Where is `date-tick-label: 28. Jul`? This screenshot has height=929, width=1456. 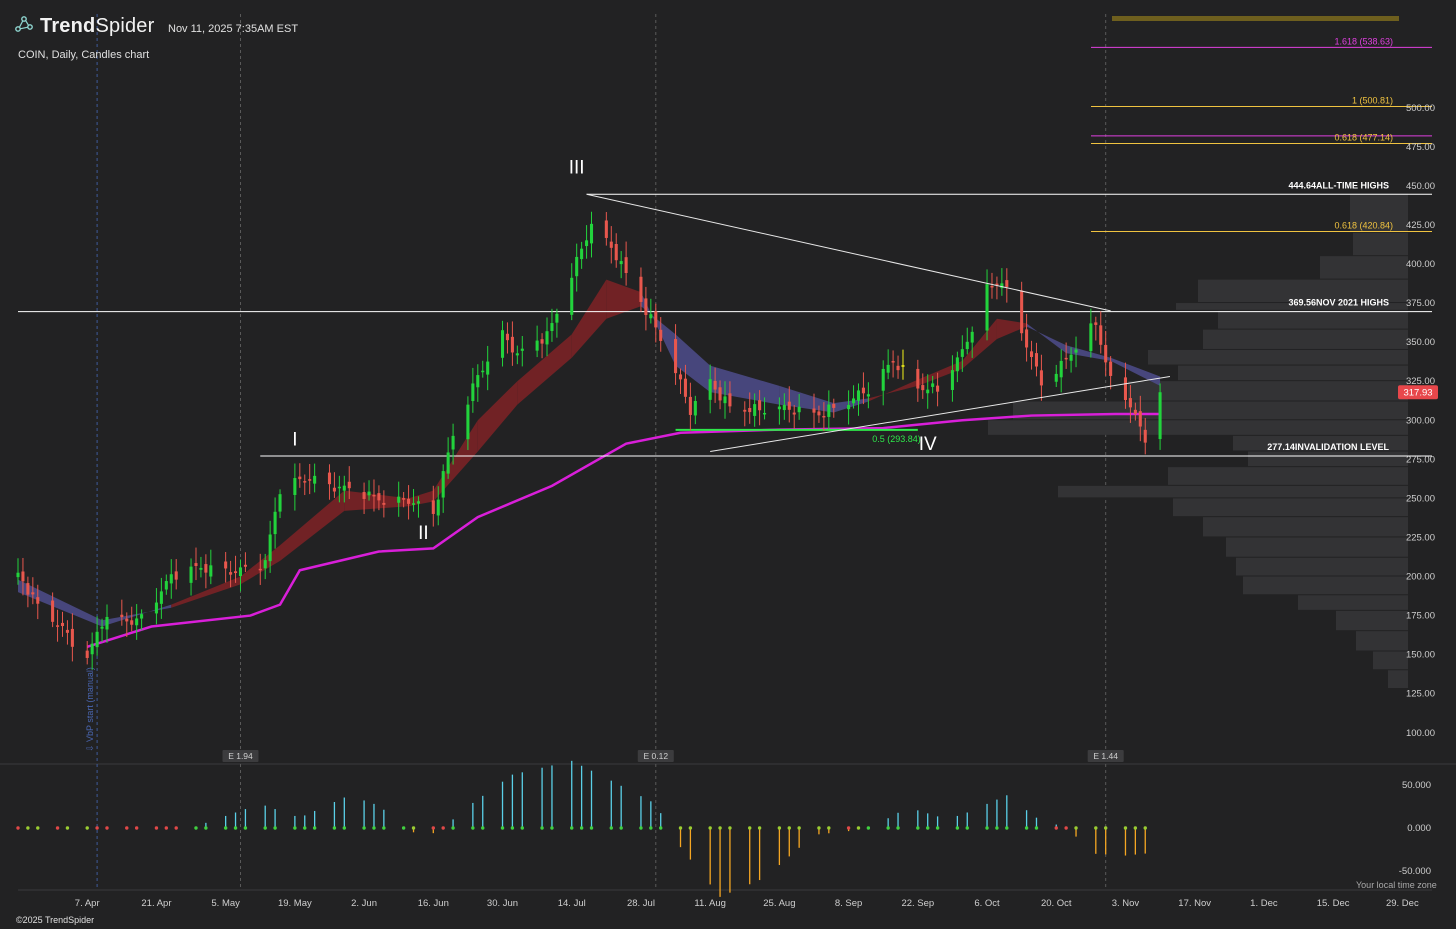 date-tick-label: 28. Jul is located at coordinates (641, 903).